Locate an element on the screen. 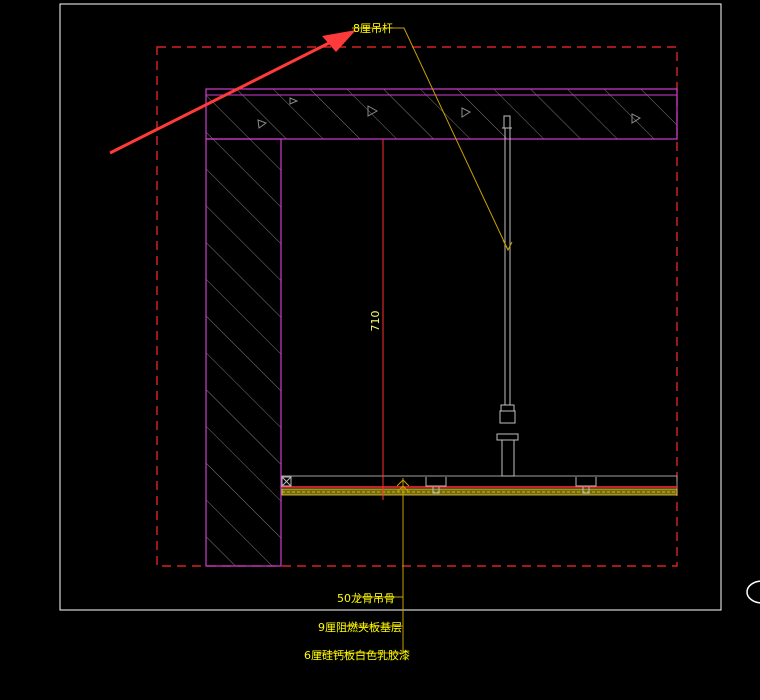 Image resolution: width=760 pixels, height=700 pixels. label-plywood-base: 9厘阻燃夹板基层 is located at coordinates (360, 627).